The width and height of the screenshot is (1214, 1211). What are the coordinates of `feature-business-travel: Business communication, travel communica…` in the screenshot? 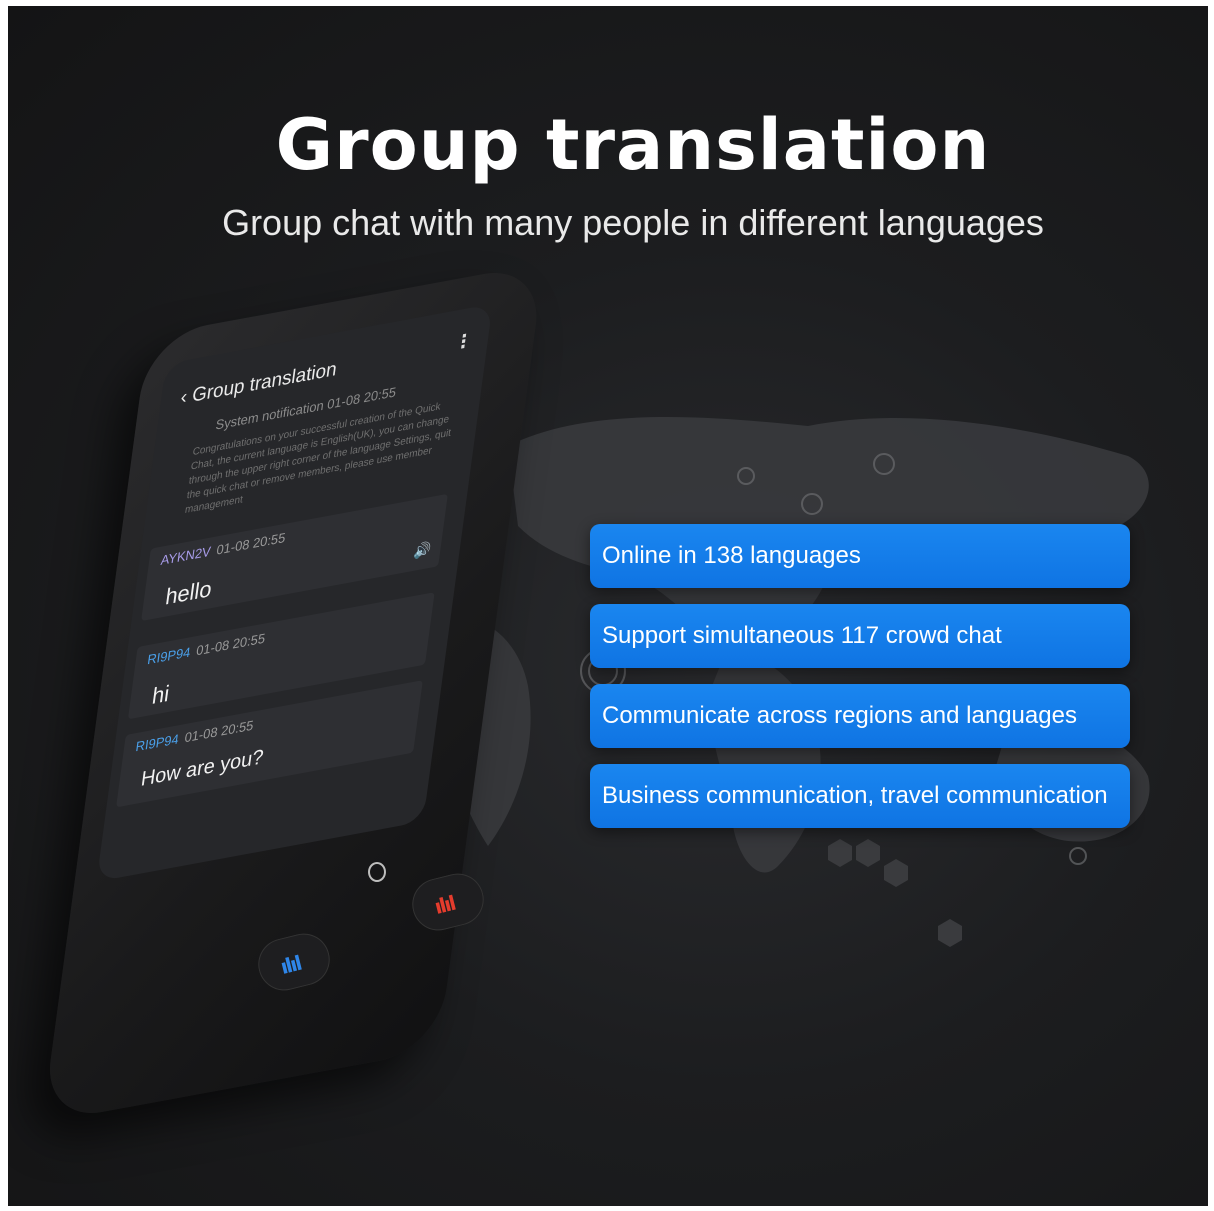 It's located at (860, 796).